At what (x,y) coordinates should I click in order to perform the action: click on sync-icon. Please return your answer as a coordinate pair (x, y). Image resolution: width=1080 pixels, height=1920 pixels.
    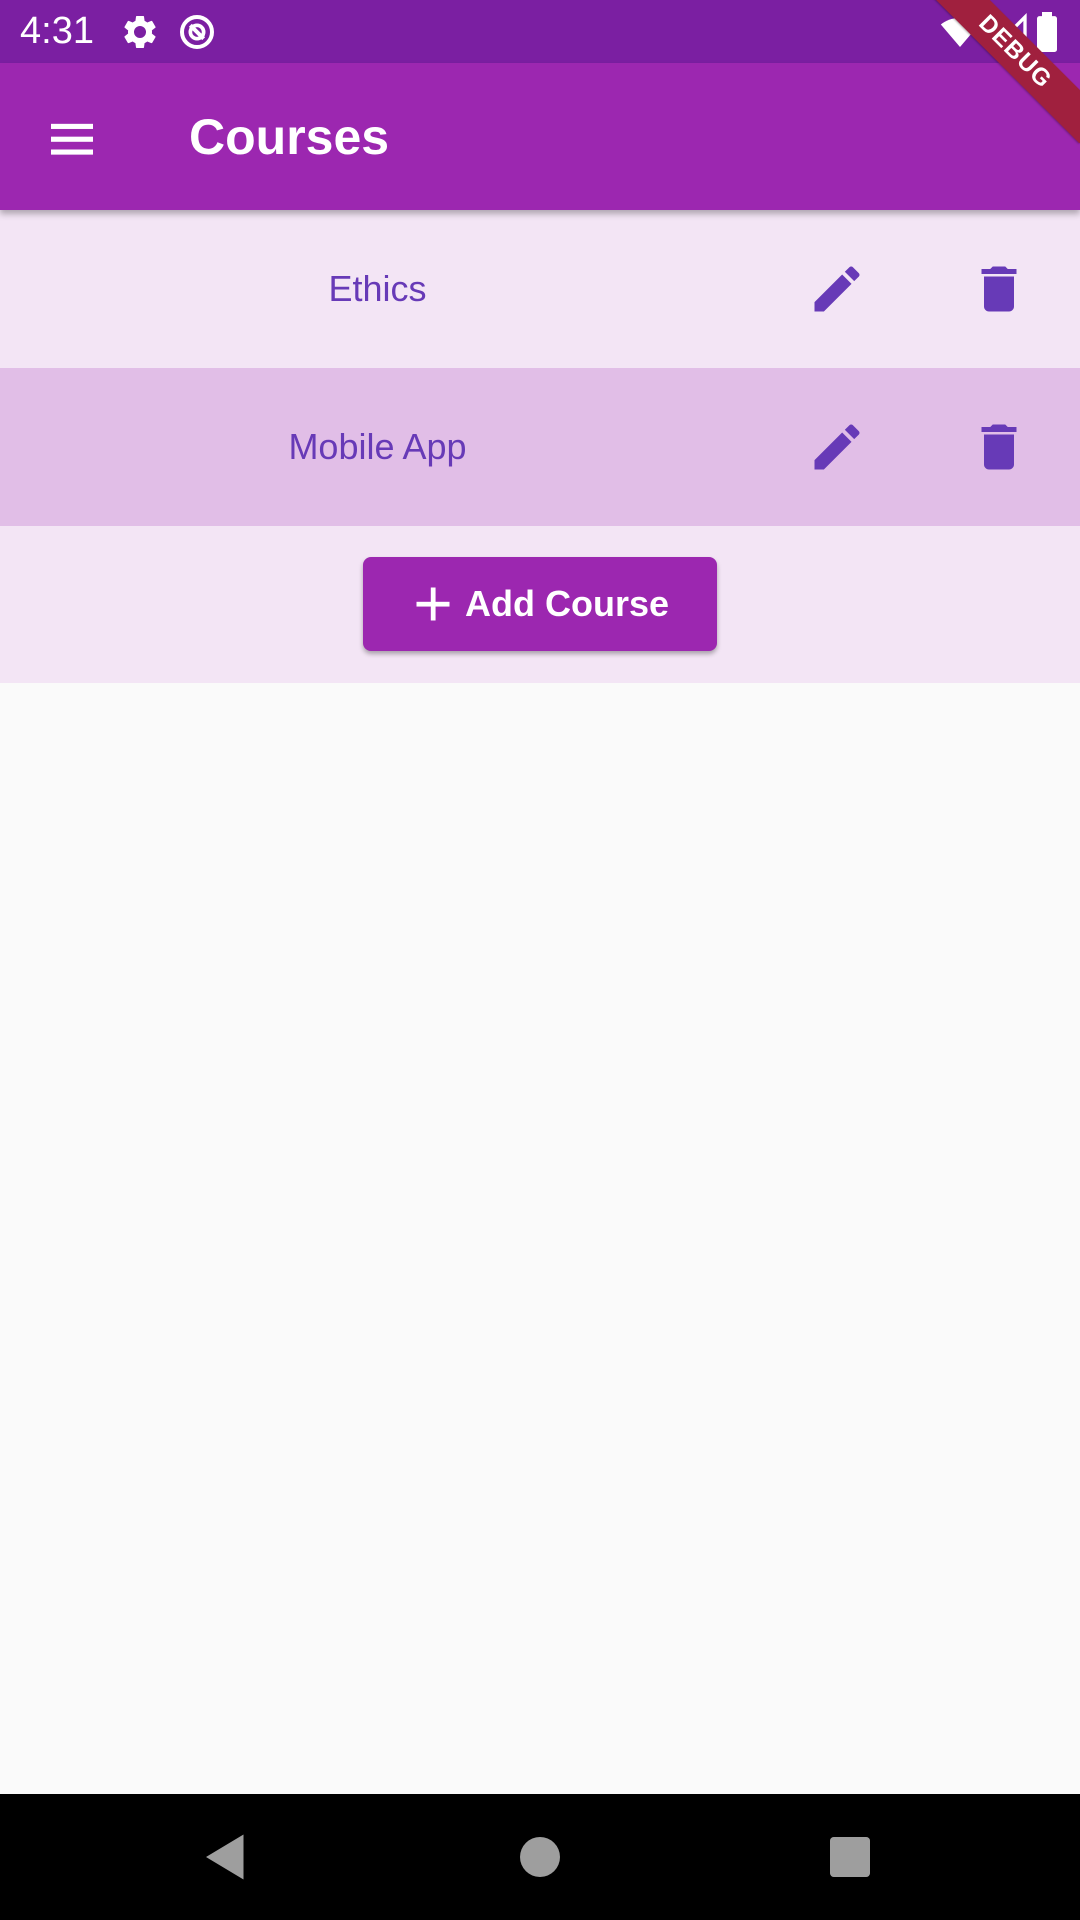
    Looking at the image, I should click on (197, 32).